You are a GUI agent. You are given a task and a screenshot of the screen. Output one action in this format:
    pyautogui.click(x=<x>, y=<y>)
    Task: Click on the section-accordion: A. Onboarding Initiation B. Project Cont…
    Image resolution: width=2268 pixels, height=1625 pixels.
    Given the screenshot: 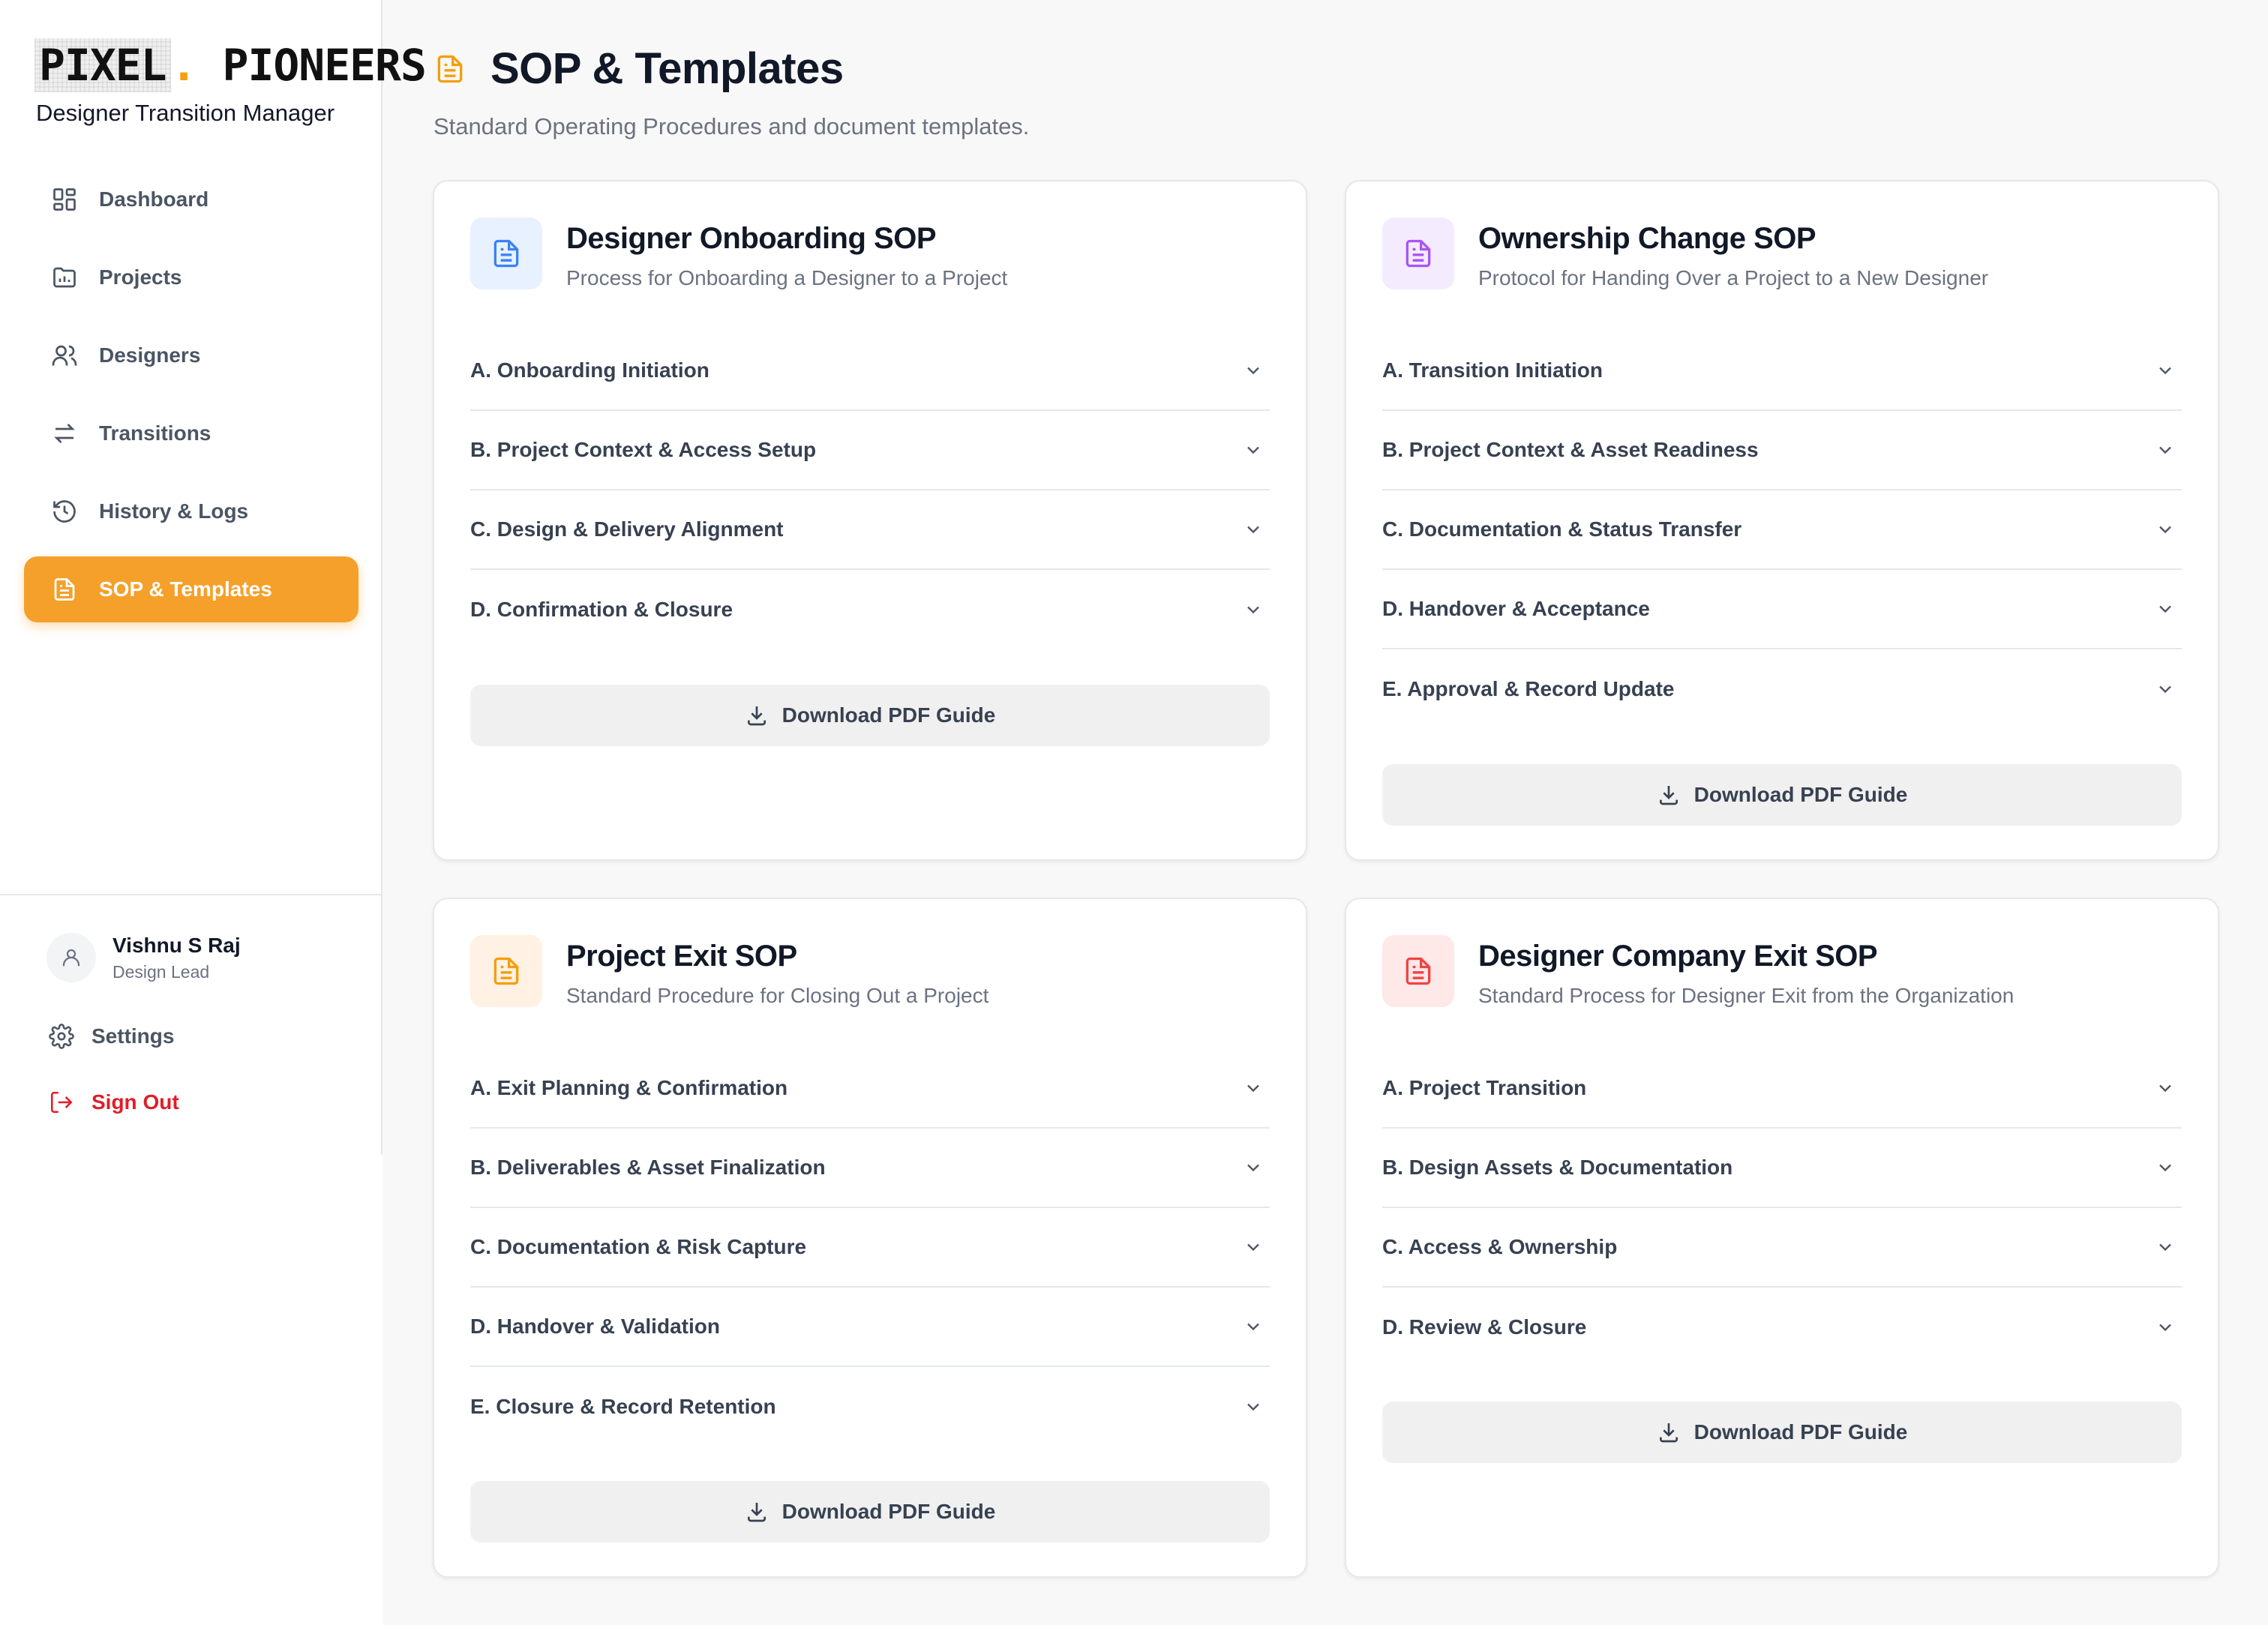 What is the action you would take?
    pyautogui.click(x=870, y=490)
    